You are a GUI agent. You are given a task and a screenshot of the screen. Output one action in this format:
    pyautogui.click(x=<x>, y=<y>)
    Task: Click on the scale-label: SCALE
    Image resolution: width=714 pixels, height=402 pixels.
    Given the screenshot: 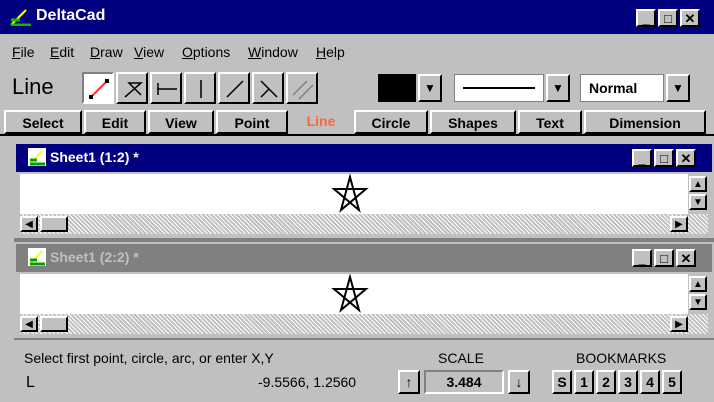 What is the action you would take?
    pyautogui.click(x=461, y=358)
    